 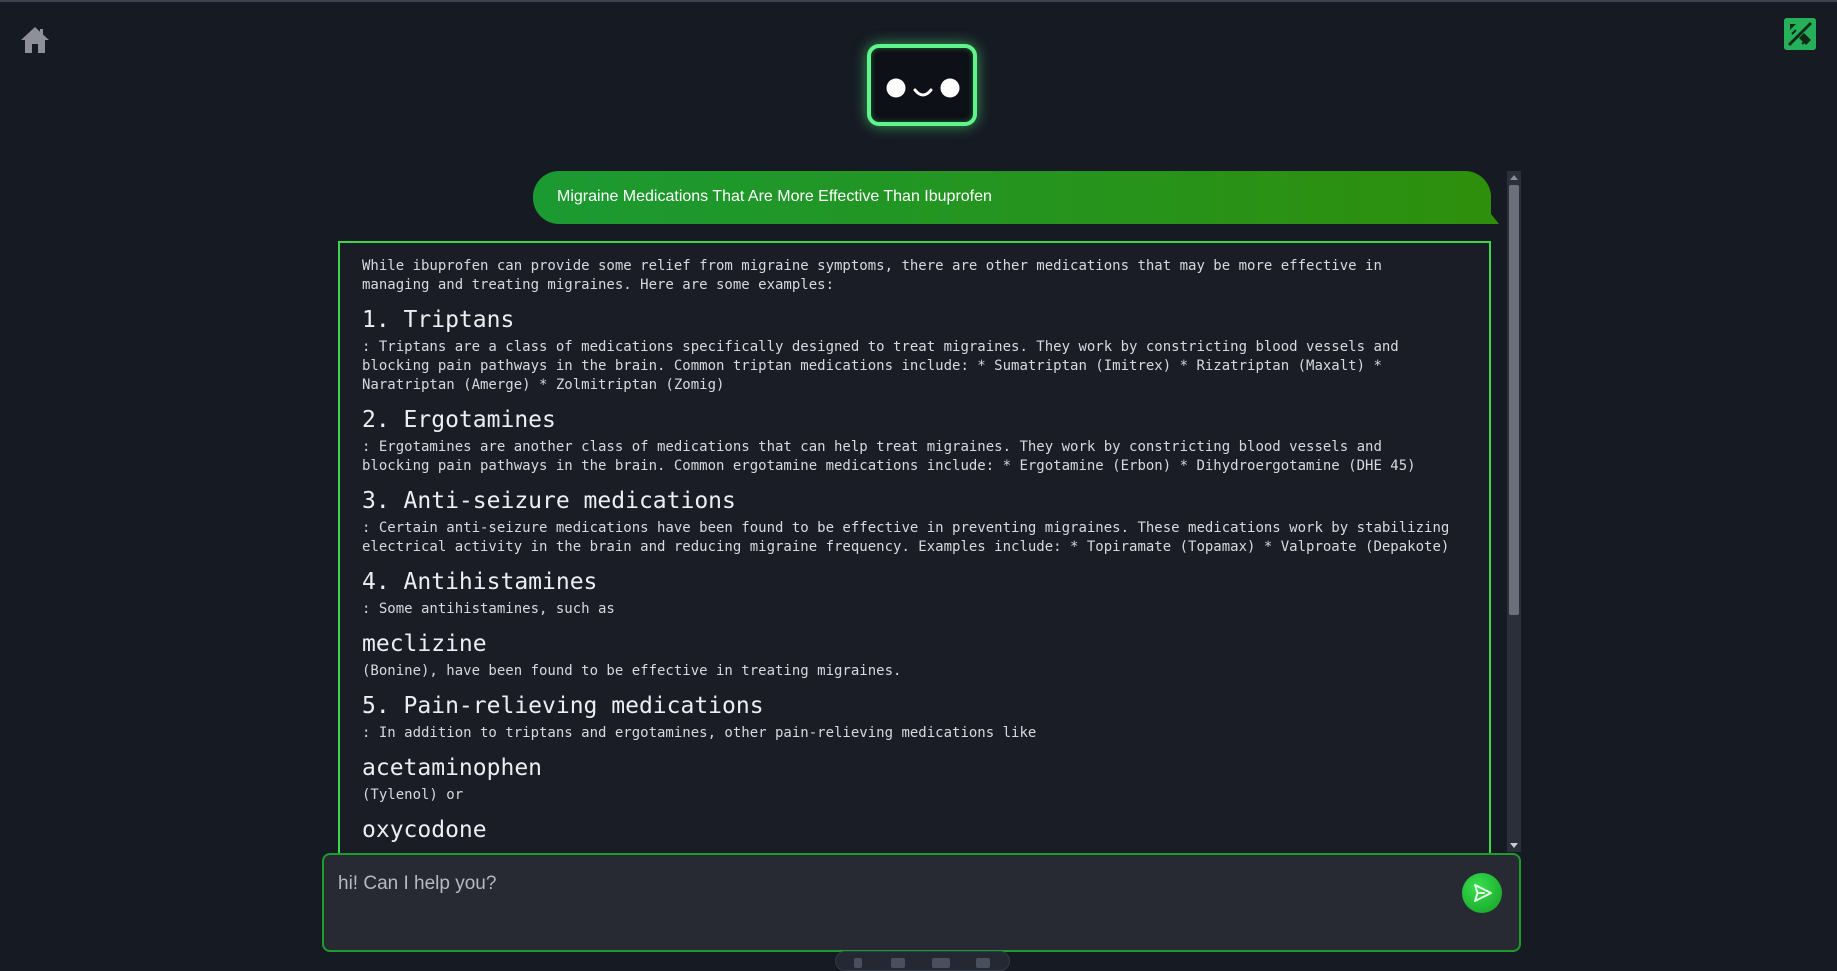 I want to click on send-button, so click(x=1482, y=893).